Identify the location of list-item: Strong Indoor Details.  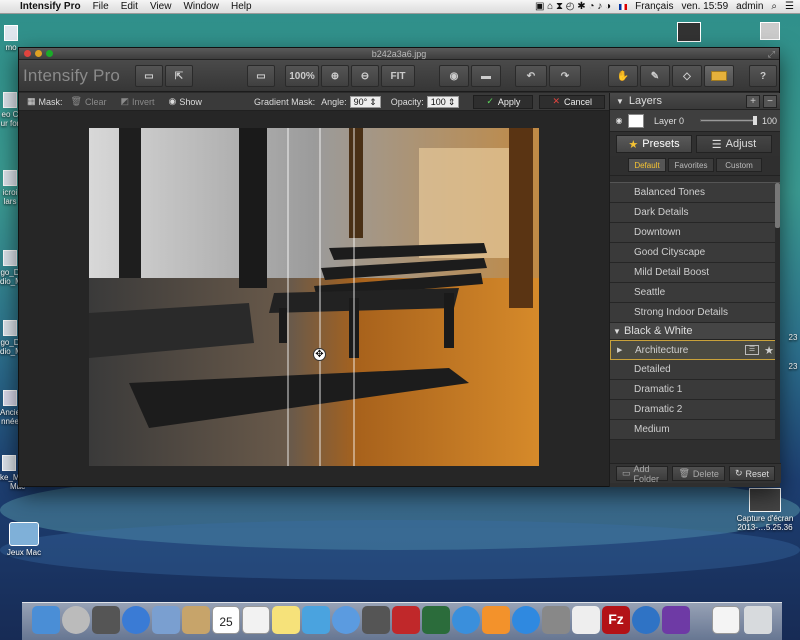
(695, 313).